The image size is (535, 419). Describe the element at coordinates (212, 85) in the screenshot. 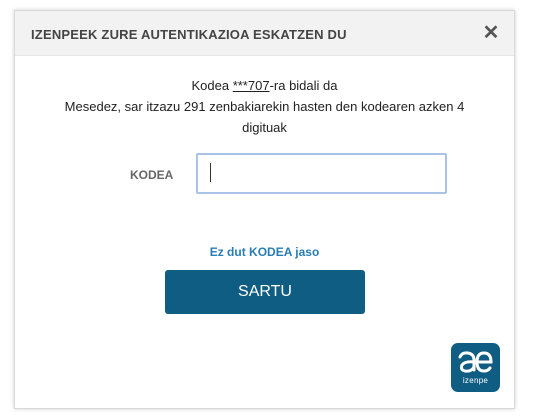

I see `sent-message-prefix: Kodea` at that location.